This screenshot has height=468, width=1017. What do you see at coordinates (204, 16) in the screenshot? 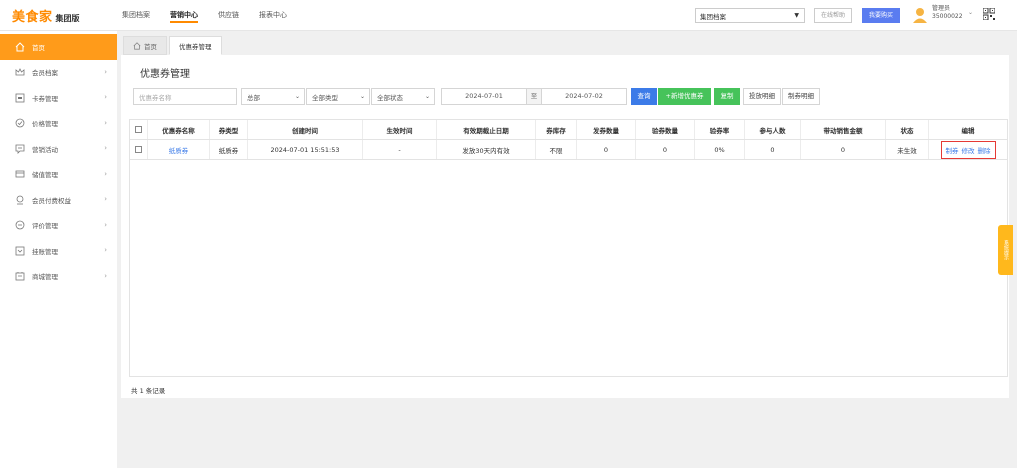
I see `top-nav: 集团档案 营销中心 供应链 报表中心` at bounding box center [204, 16].